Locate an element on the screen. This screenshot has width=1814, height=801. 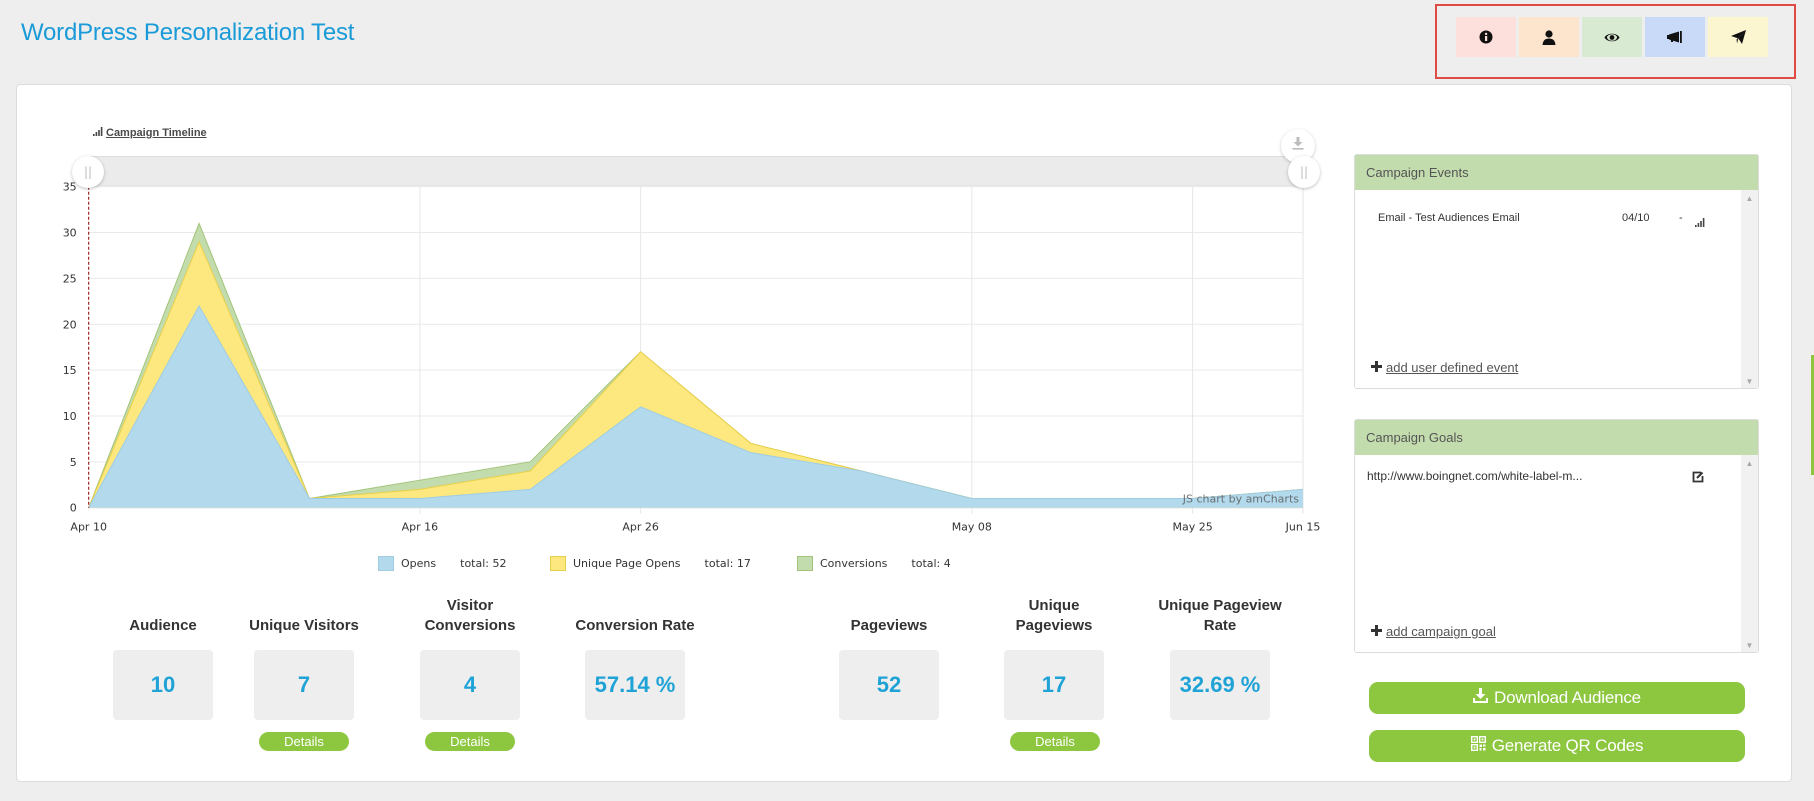
info-circle-icon is located at coordinates (1486, 37).